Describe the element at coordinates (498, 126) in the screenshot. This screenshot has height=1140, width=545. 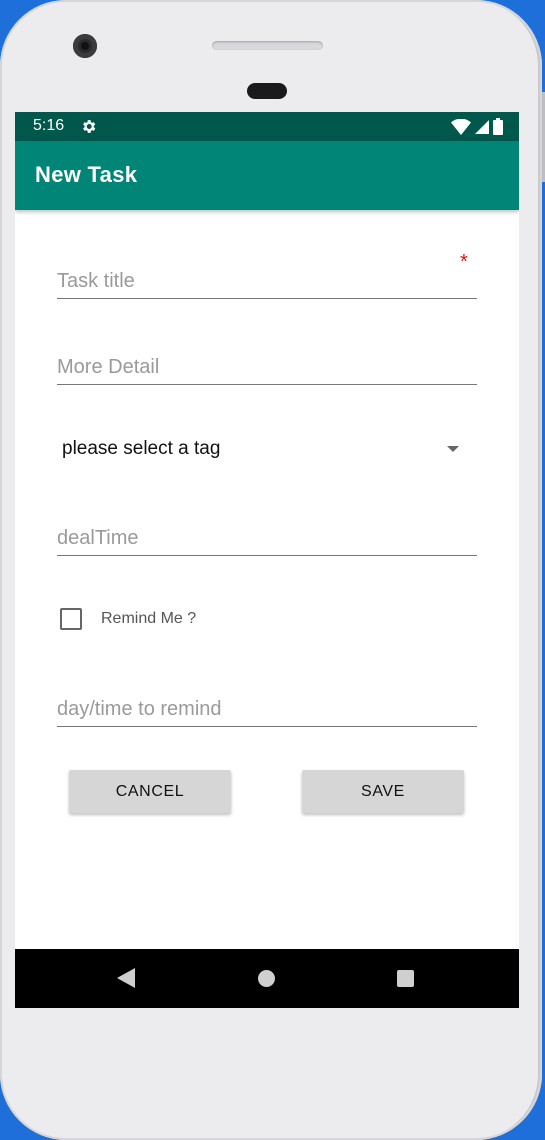
I see `battery-icon` at that location.